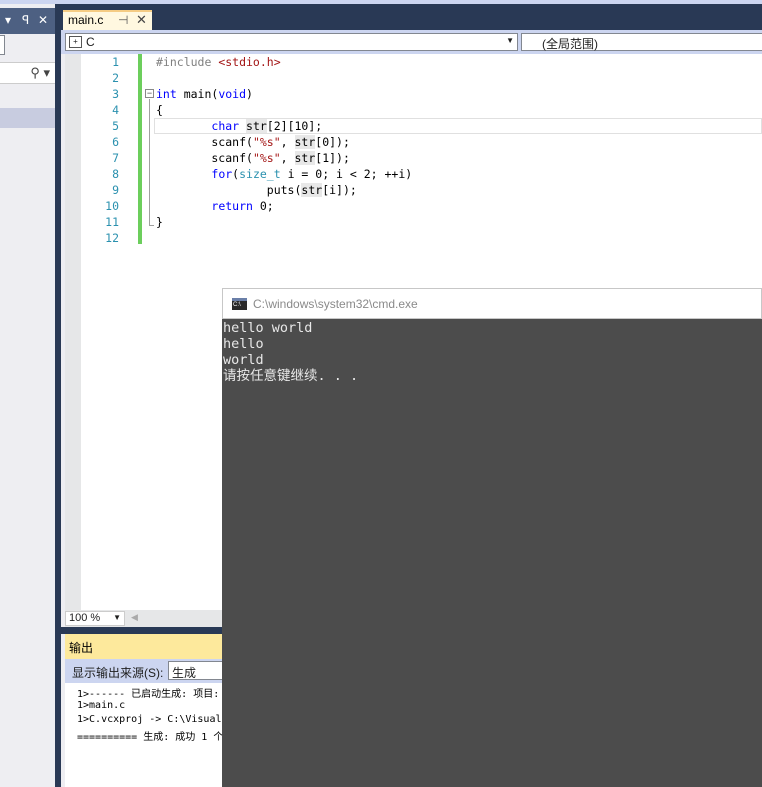 This screenshot has height=787, width=762. I want to click on project-icon: +, so click(75, 42).